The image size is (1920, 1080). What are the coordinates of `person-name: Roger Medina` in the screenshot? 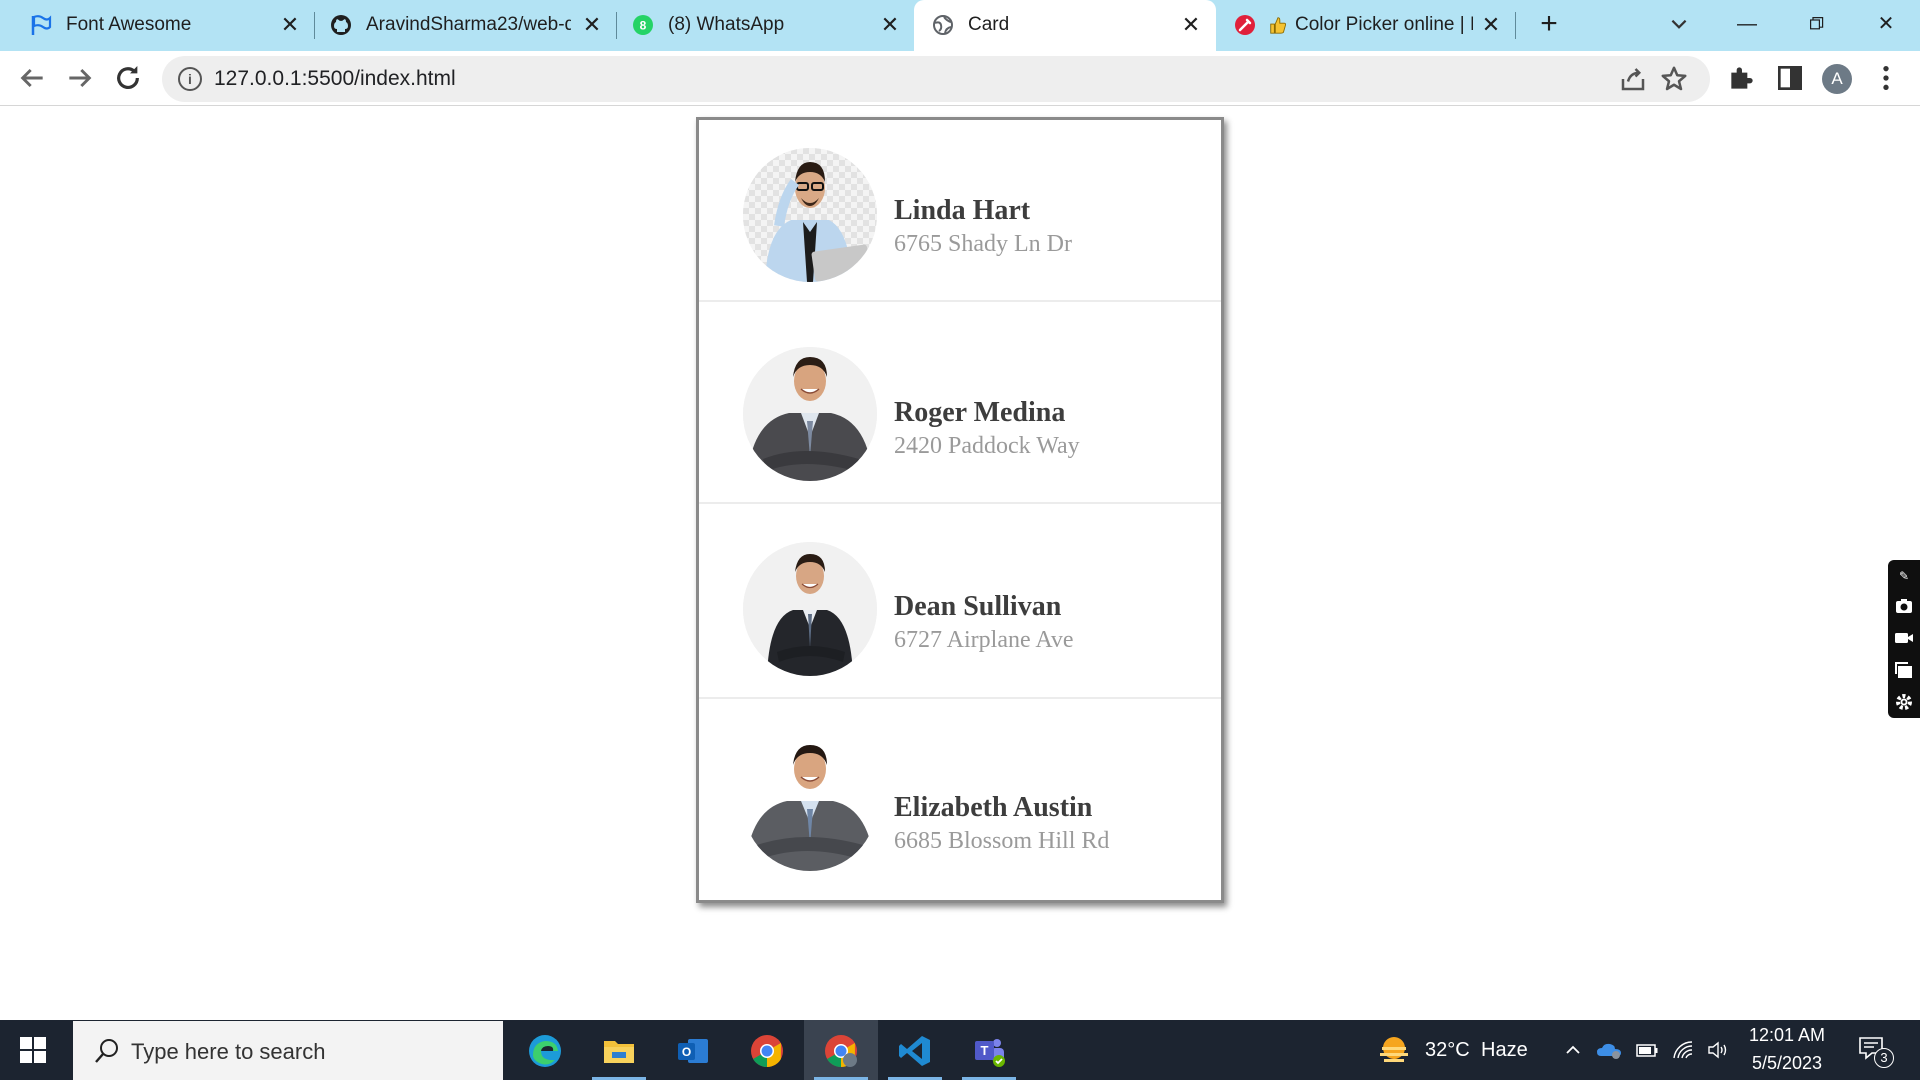 It's located at (980, 412).